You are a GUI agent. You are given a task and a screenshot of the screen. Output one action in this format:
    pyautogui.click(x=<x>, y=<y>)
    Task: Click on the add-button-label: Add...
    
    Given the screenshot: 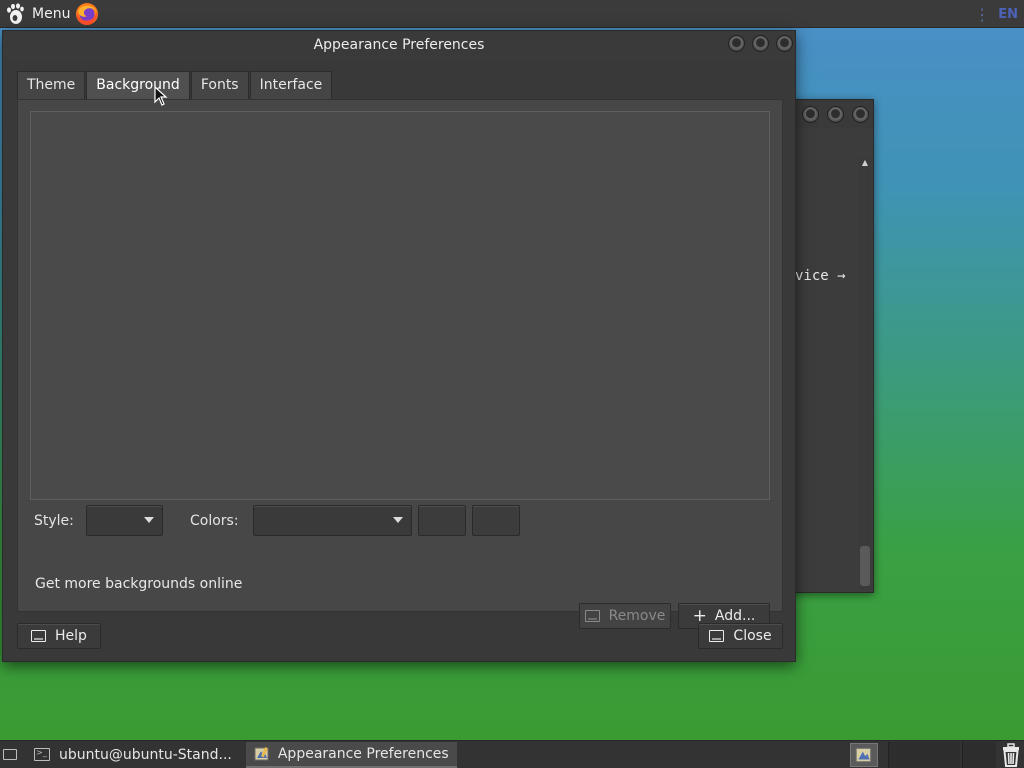 What is the action you would take?
    pyautogui.click(x=735, y=616)
    